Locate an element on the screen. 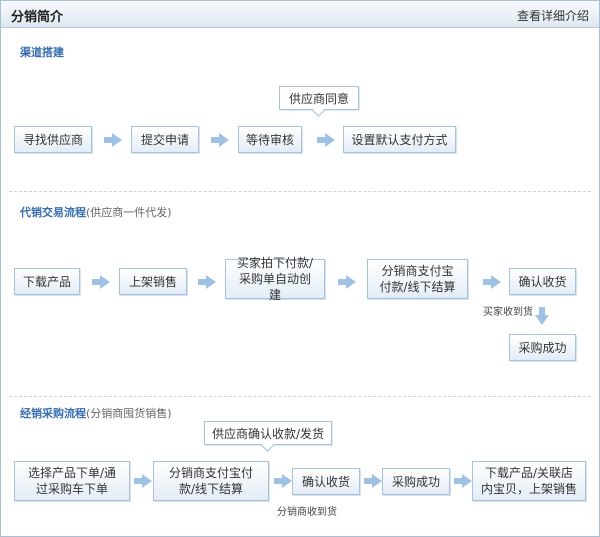  section-consignment-title: 代销交易流程(供应商一件代发) is located at coordinates (96, 212).